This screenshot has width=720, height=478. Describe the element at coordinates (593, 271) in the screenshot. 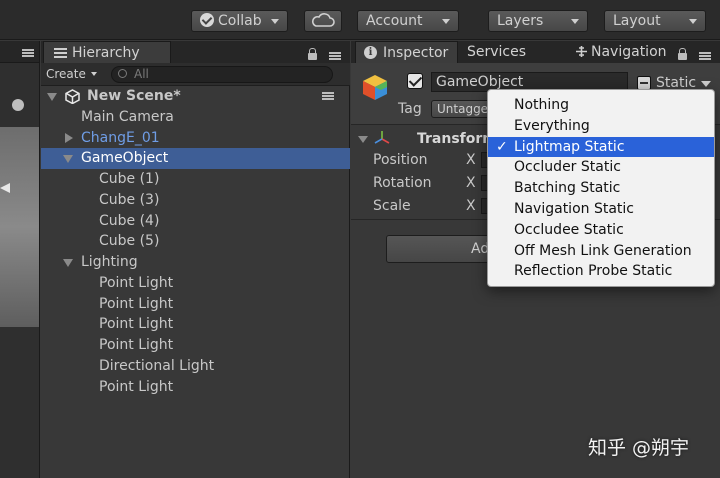

I see `menu-item-label: Reflection Probe Static` at that location.